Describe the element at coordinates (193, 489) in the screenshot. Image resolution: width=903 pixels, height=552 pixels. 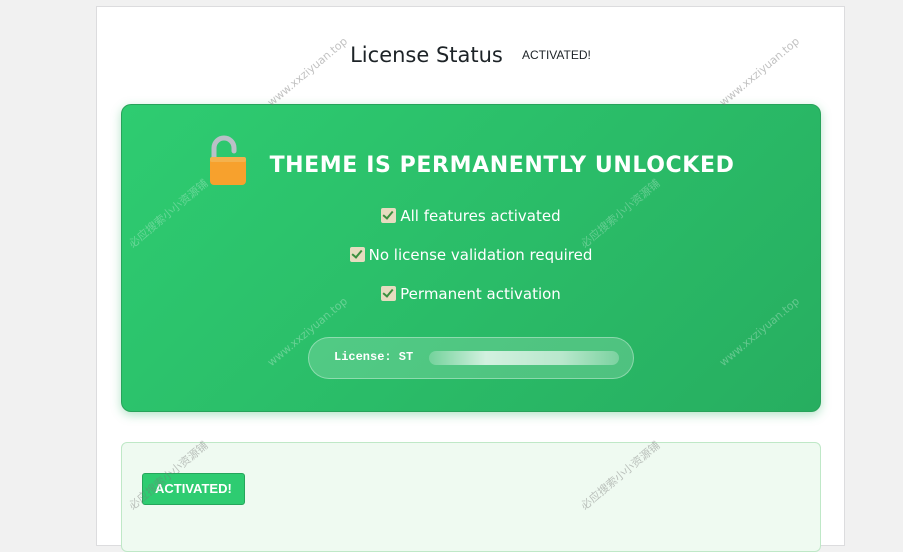
I see `activated-button: ACTIVATED!` at that location.